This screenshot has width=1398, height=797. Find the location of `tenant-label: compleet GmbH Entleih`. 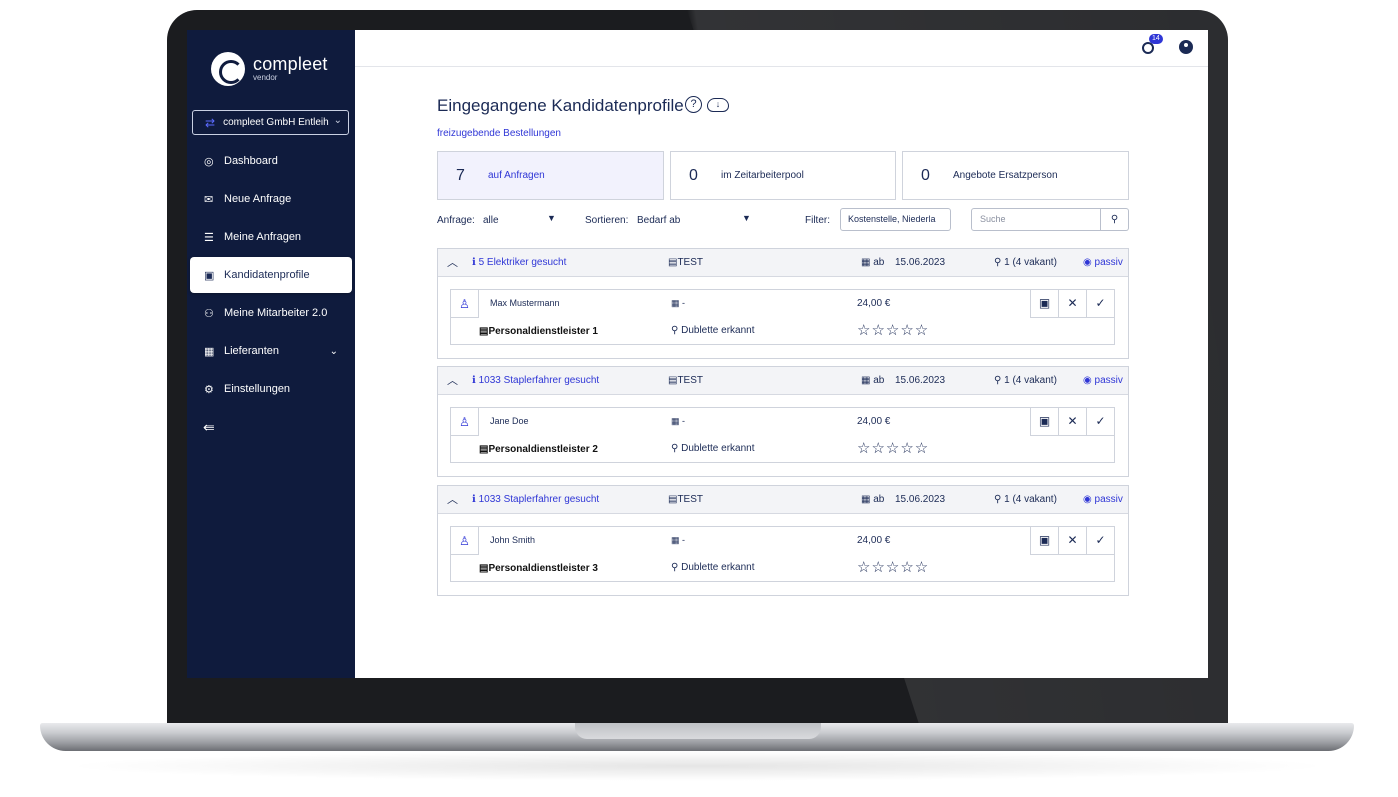

tenant-label: compleet GmbH Entleih is located at coordinates (276, 122).